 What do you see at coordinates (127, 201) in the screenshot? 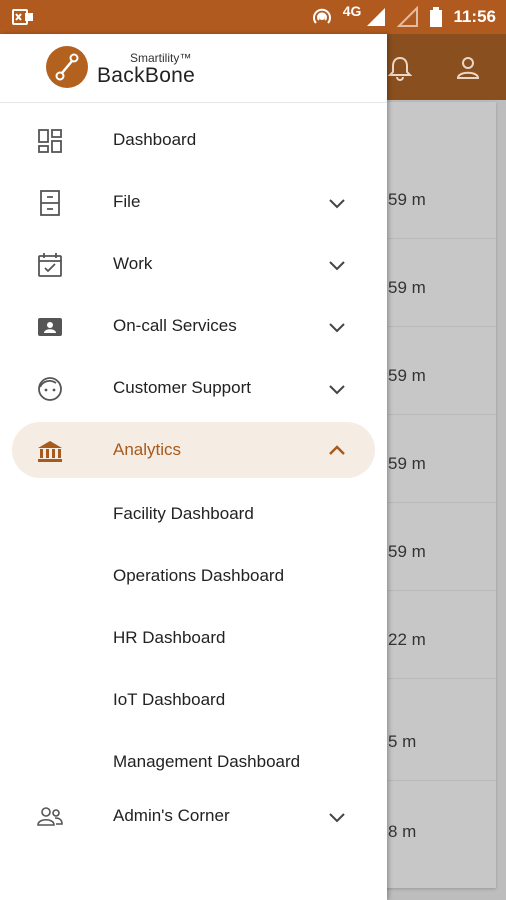
I see `menu-label: File` at bounding box center [127, 201].